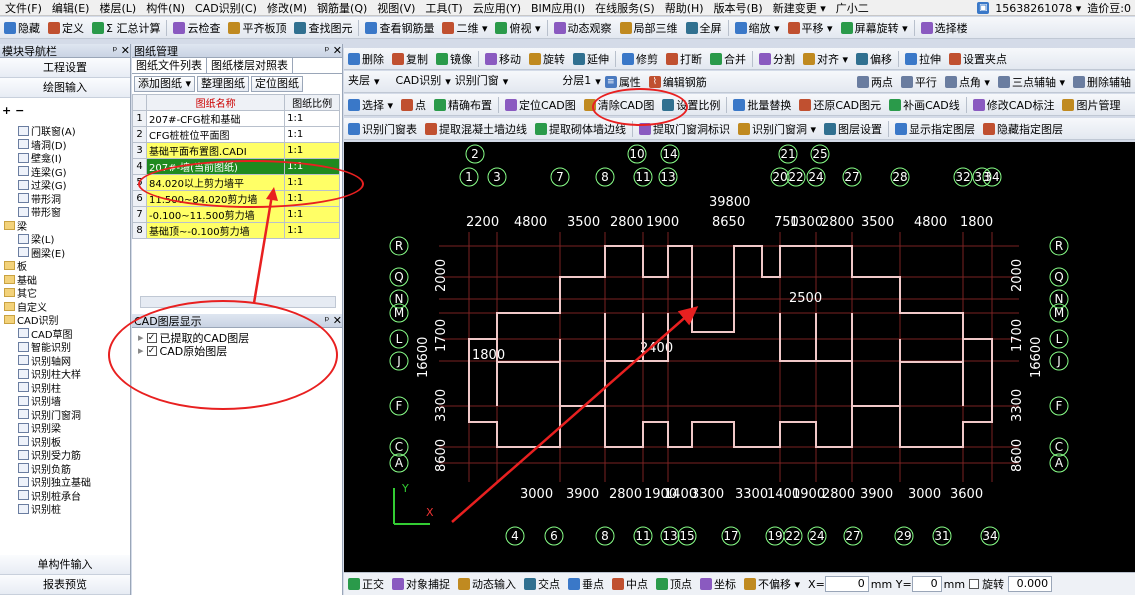 This screenshot has height=595, width=1135. Describe the element at coordinates (65, 320) in the screenshot. I see `tree-item: CAD识别` at that location.